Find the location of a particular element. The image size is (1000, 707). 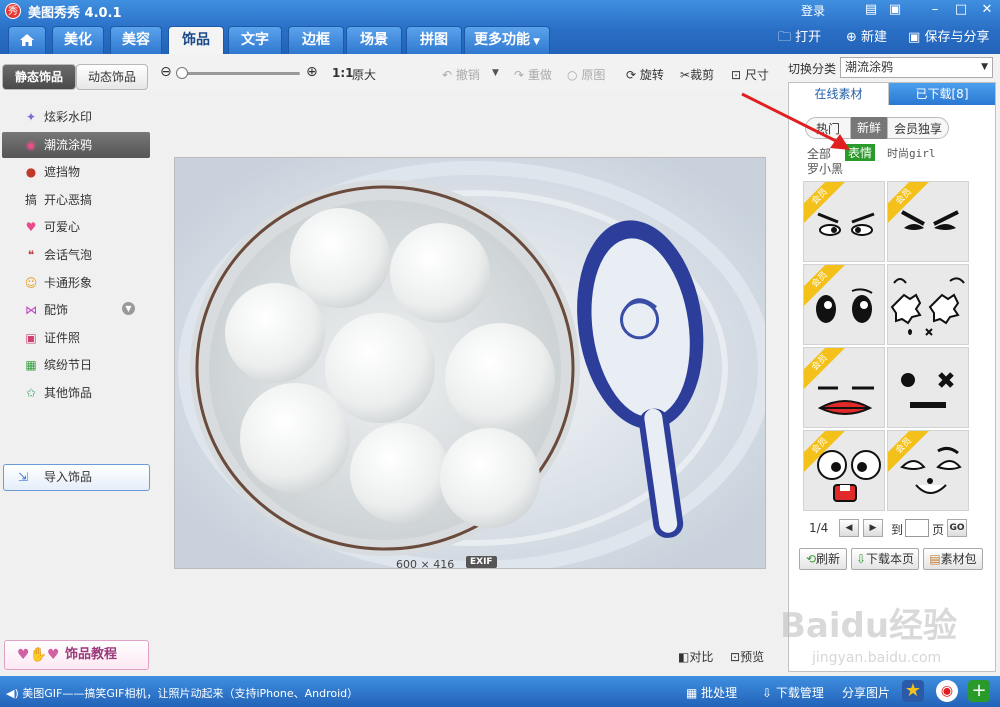

download-page-button: ⇩下载本页 is located at coordinates (885, 559).